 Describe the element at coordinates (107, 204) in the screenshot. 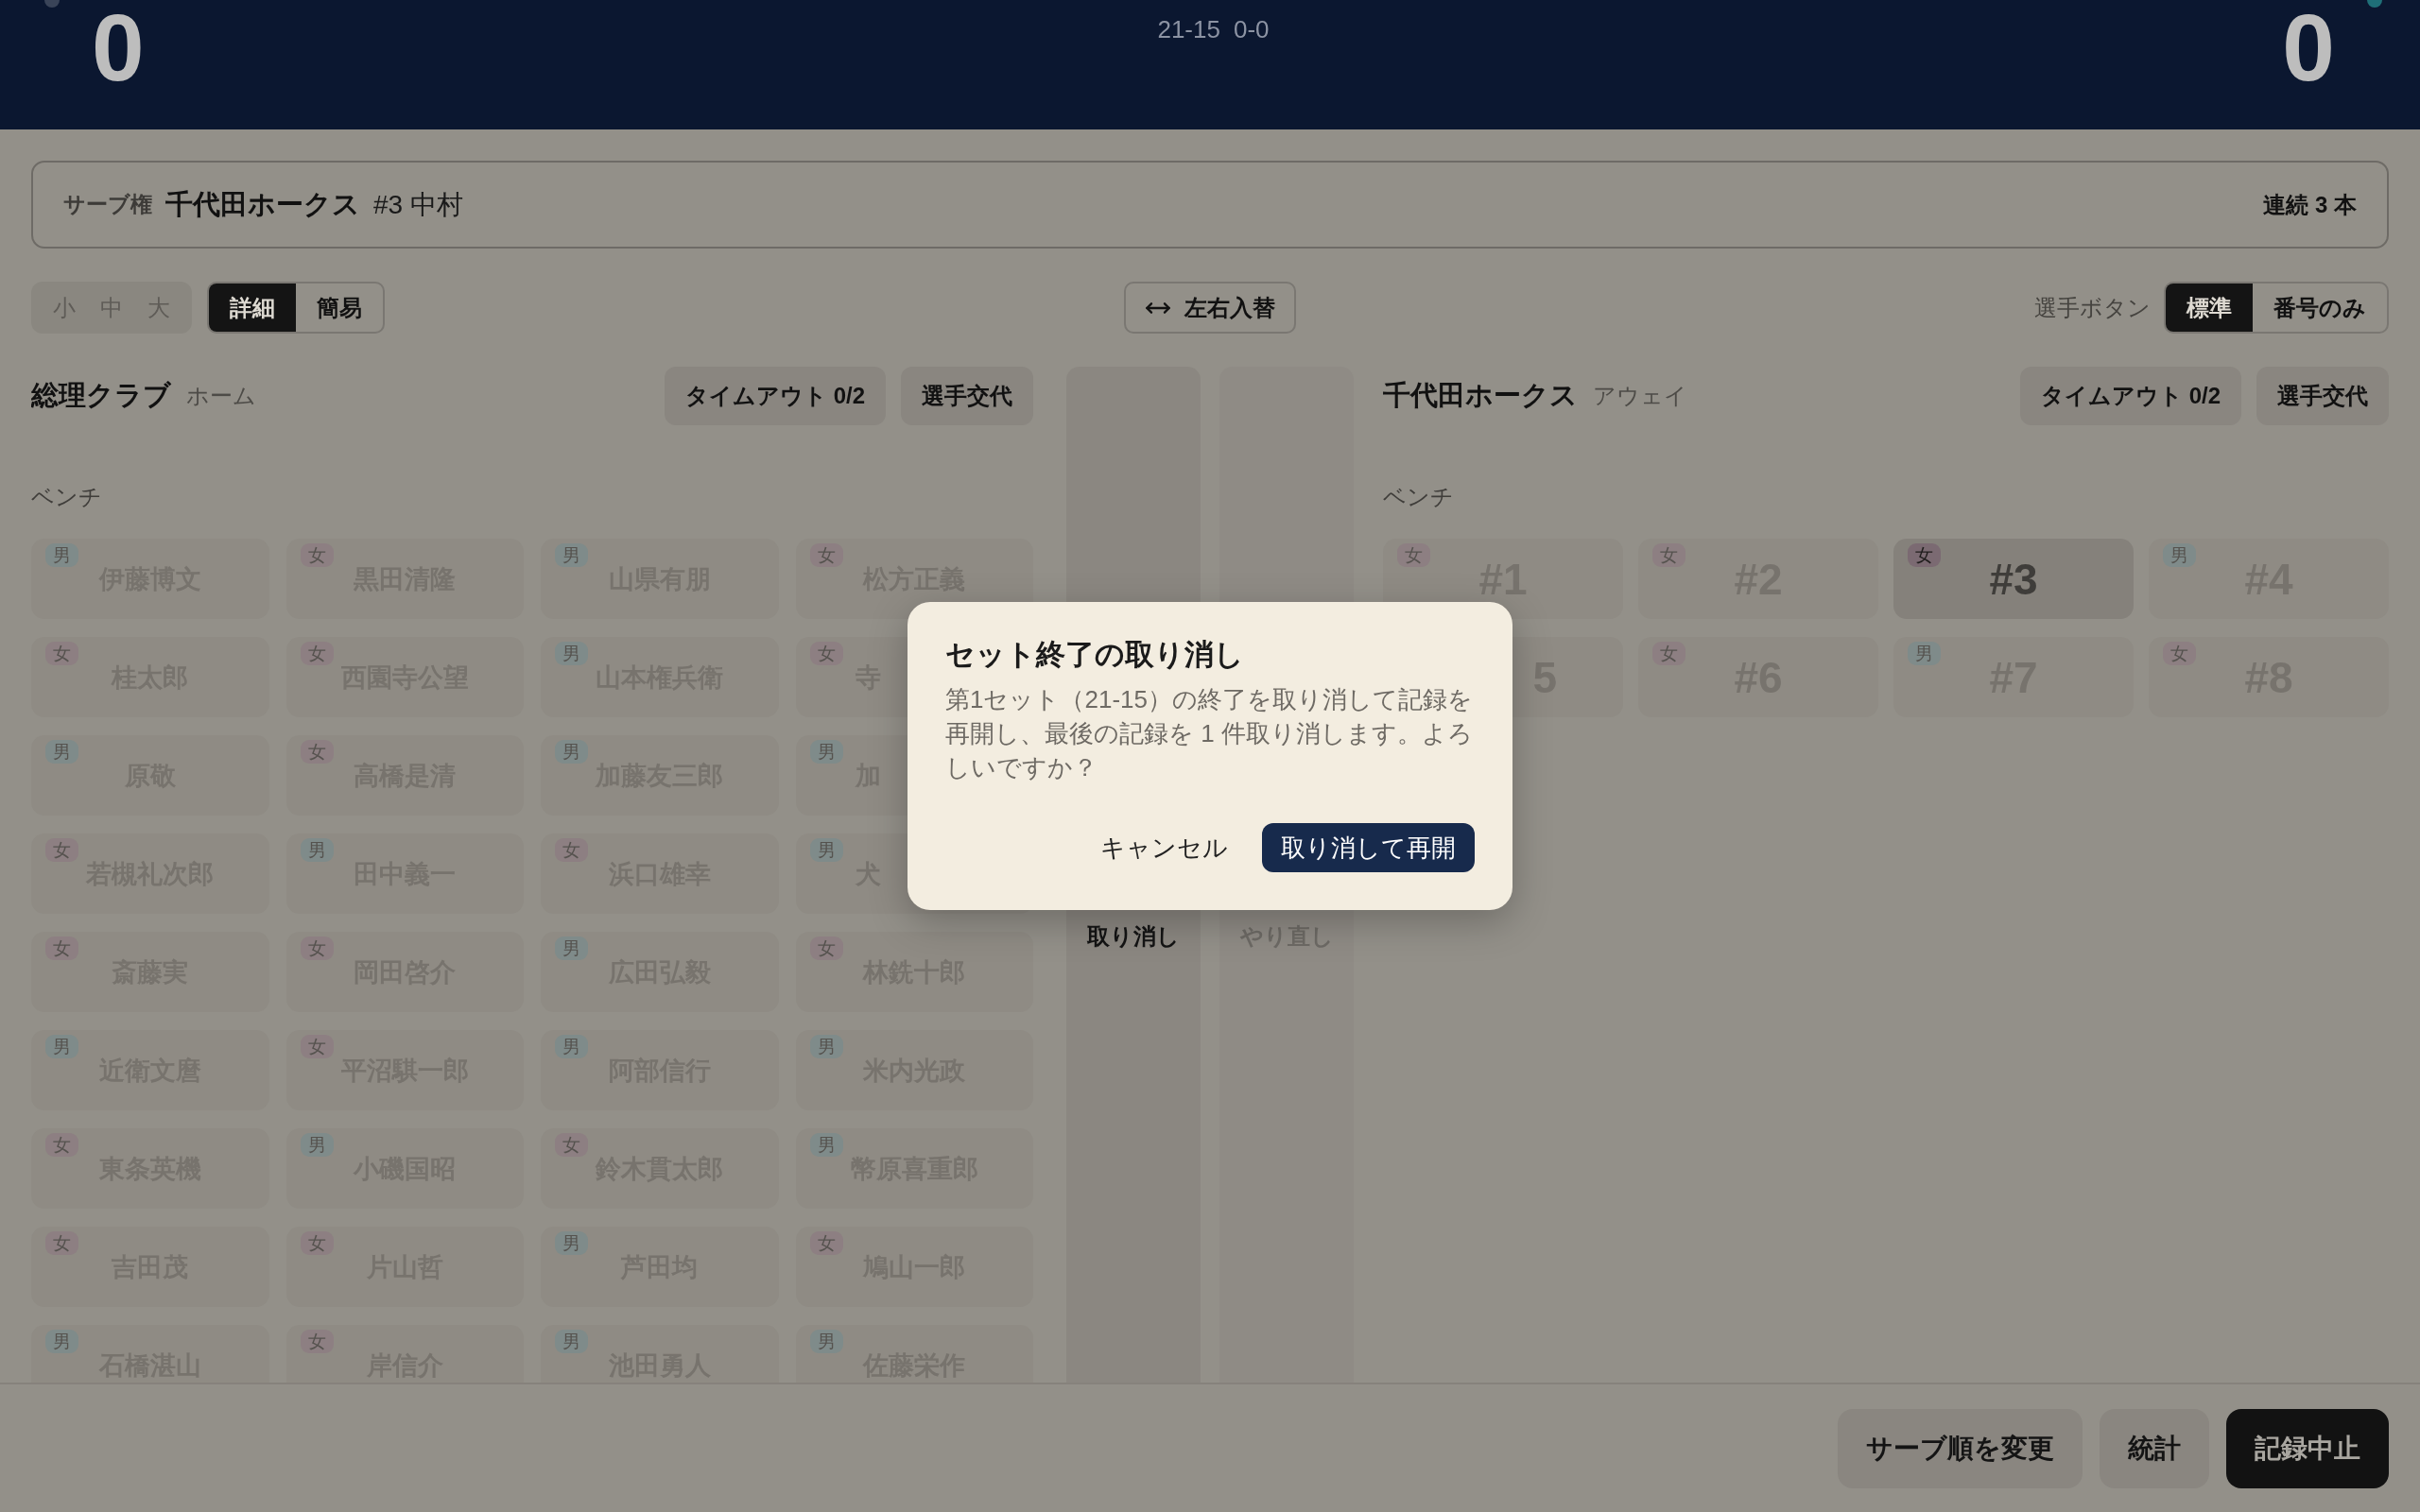

I see `serve-label: サーブ権` at that location.